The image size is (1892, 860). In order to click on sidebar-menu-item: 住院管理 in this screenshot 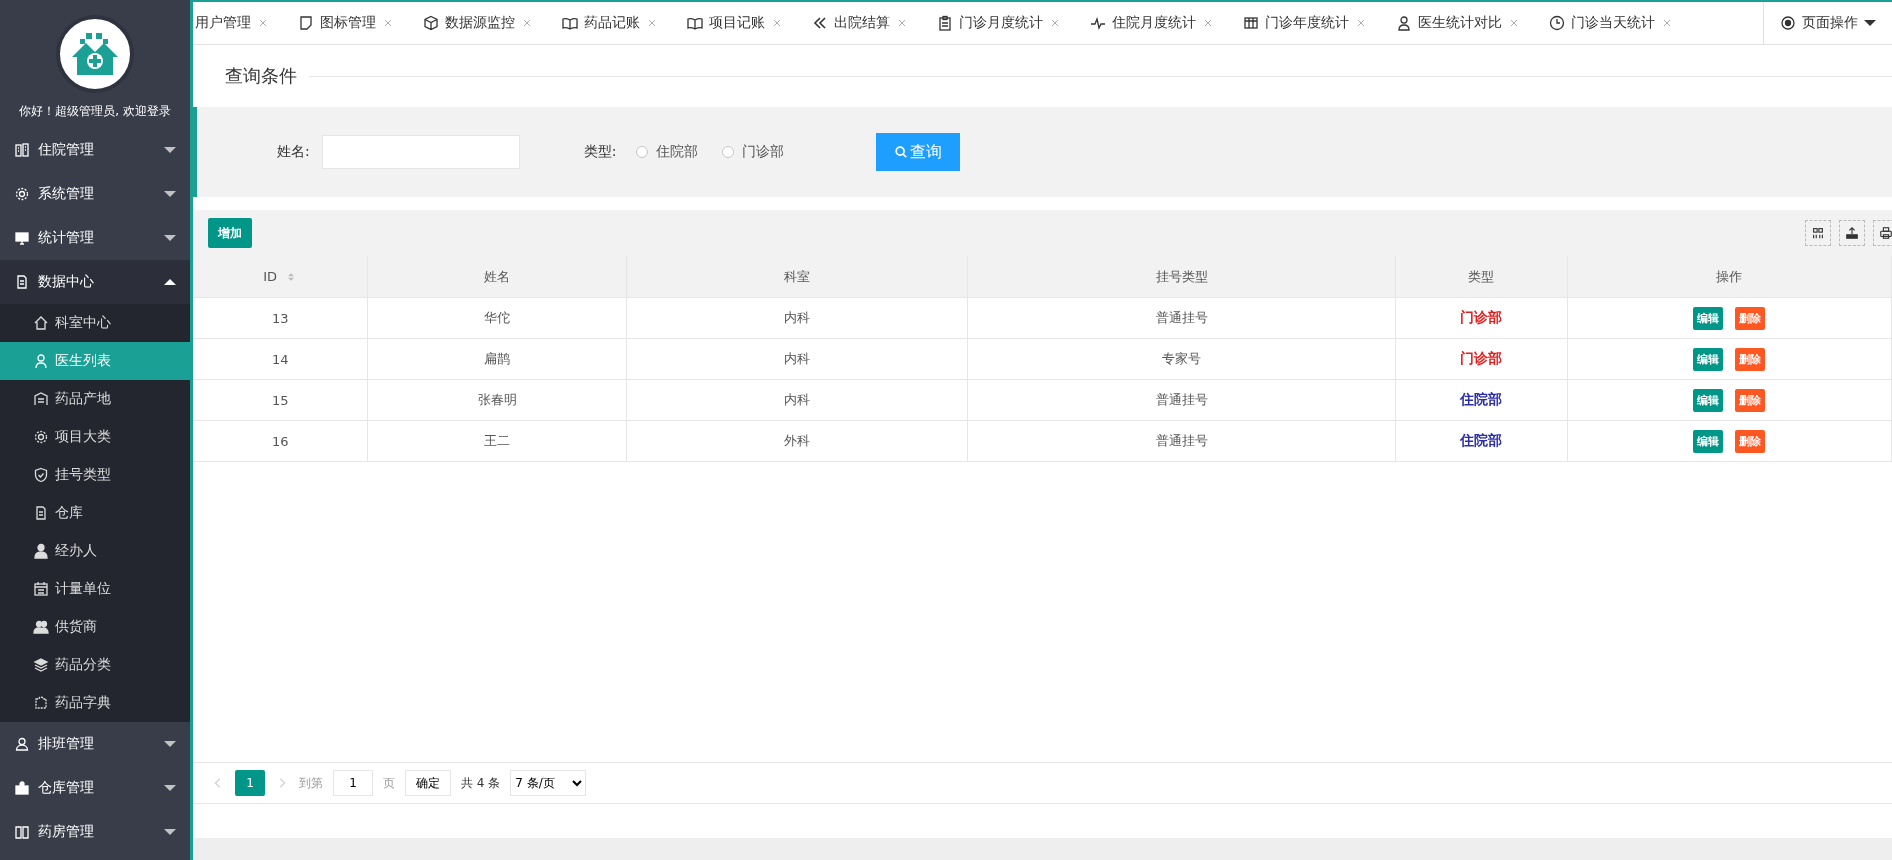, I will do `click(95, 150)`.